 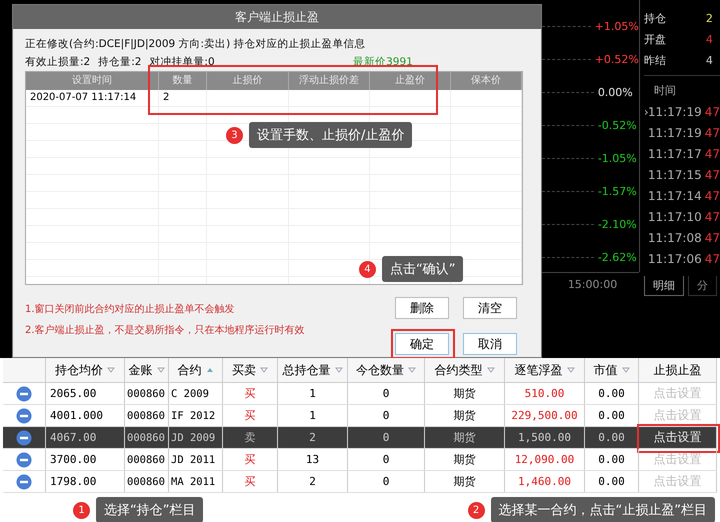 I want to click on pnl-cell: 229,500.00, so click(x=544, y=415).